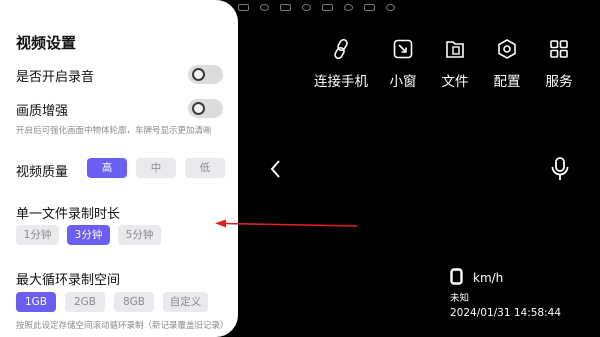  What do you see at coordinates (285, 7) in the screenshot?
I see `wifi-icon` at bounding box center [285, 7].